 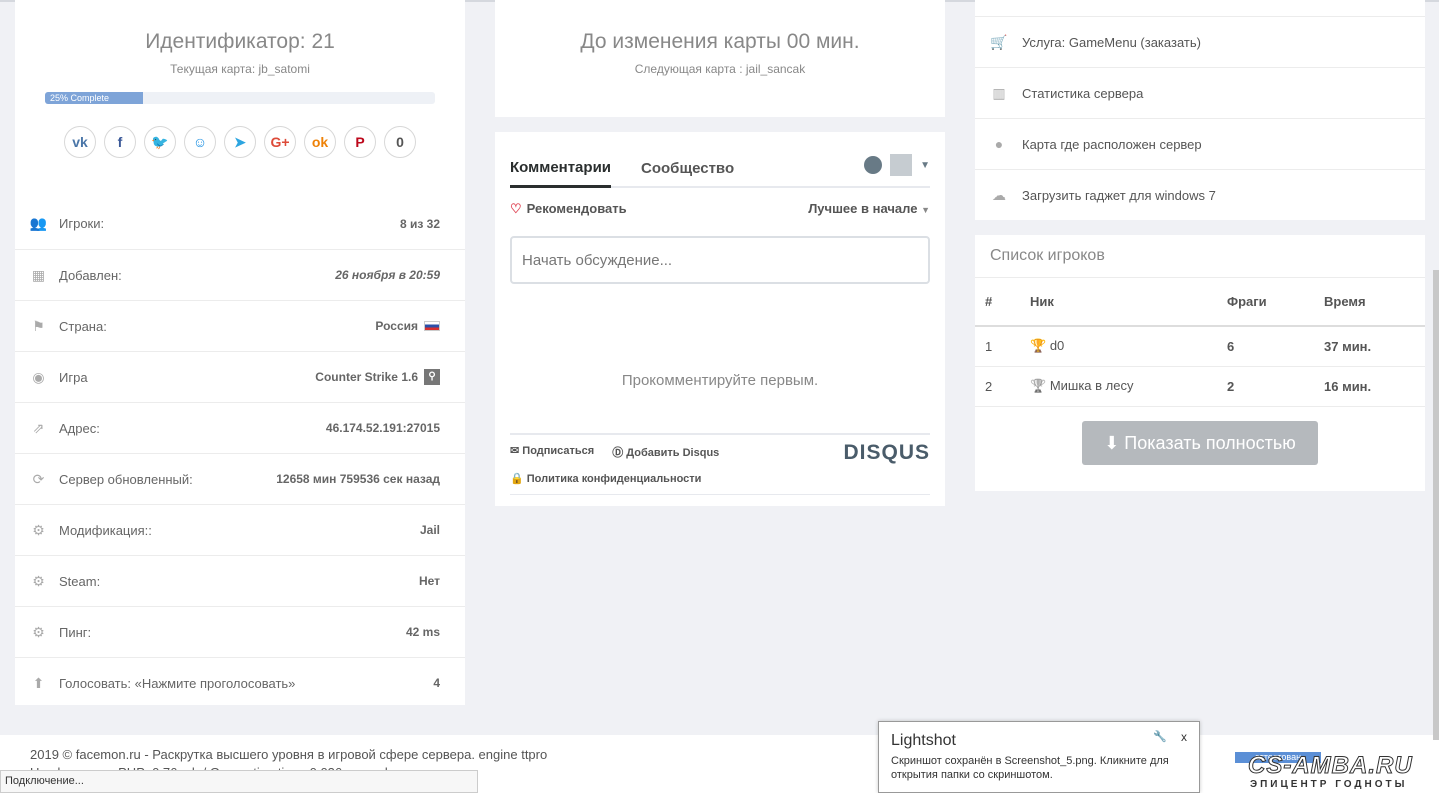 I want to click on service-link: ☁ Загрузить гаджет для windows 7, so click(x=1200, y=194).